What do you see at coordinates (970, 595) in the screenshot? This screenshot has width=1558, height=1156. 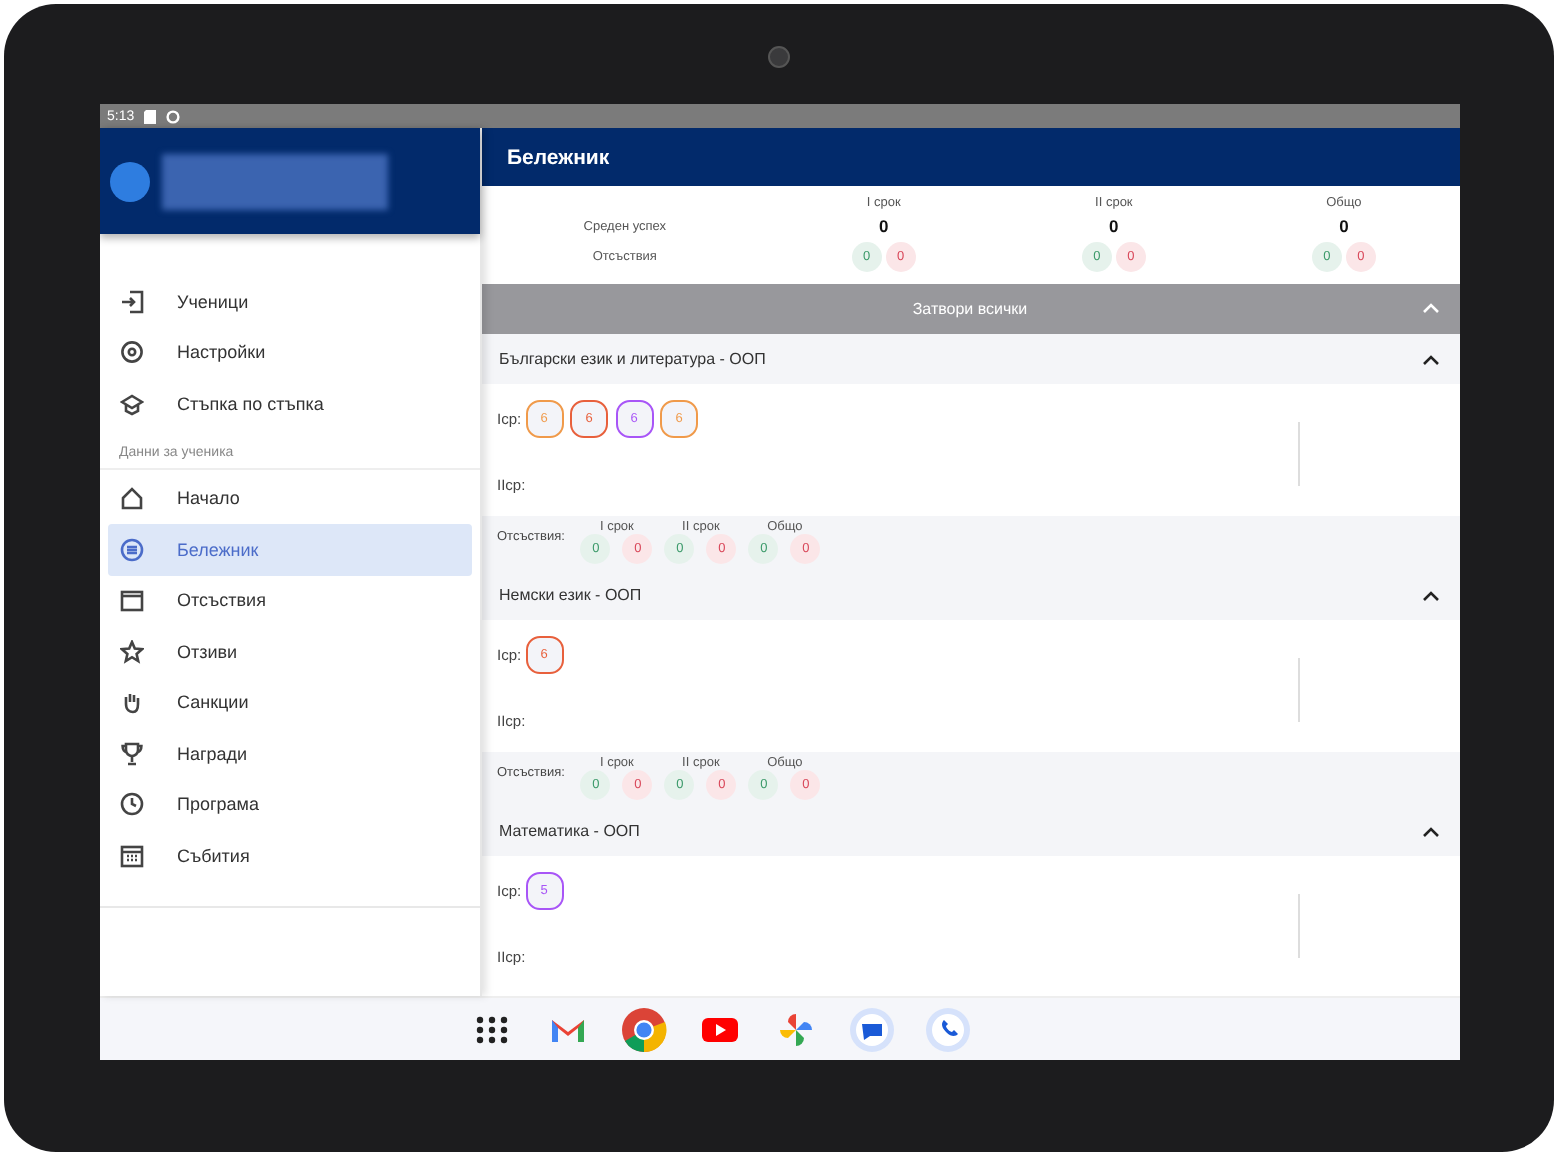 I see `subject-header: Немски език - ООП` at bounding box center [970, 595].